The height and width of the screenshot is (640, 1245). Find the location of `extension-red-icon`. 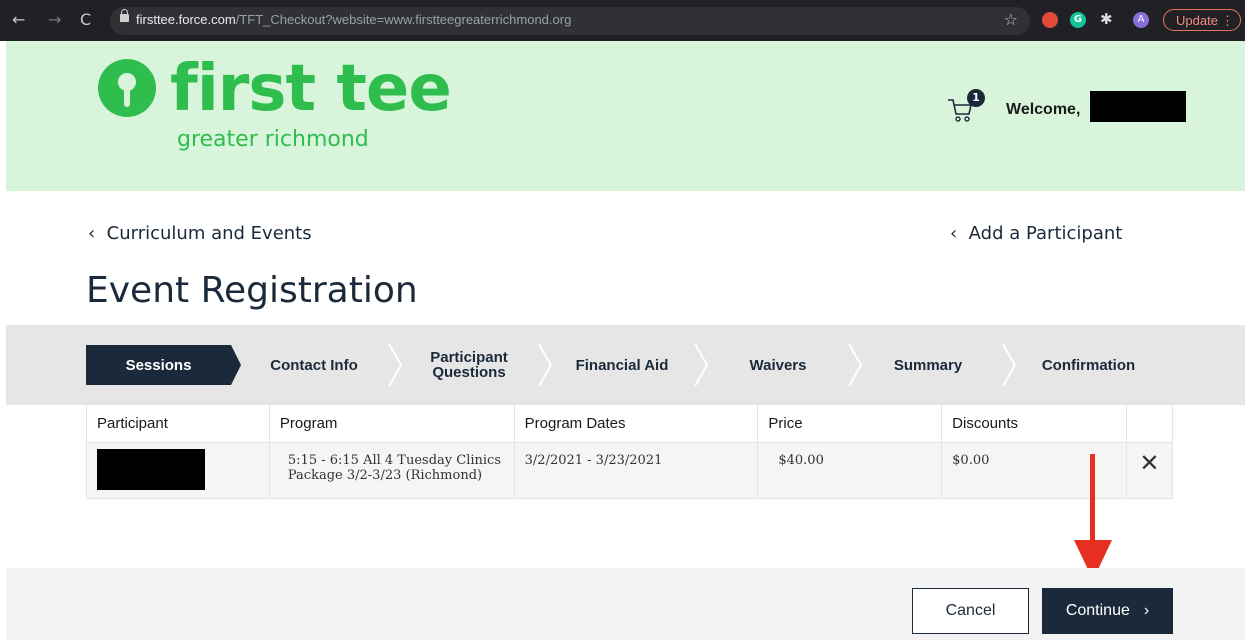

extension-red-icon is located at coordinates (1050, 20).